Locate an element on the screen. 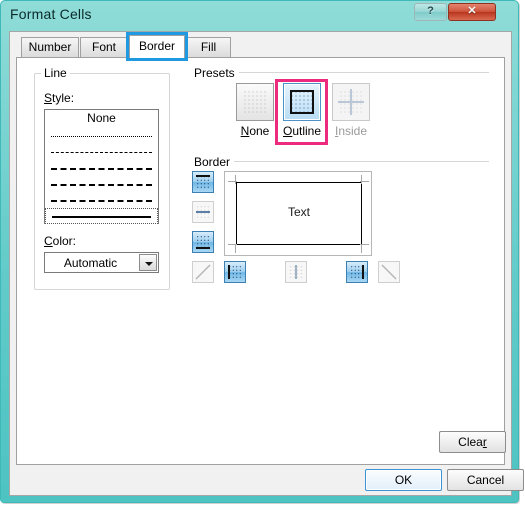 This screenshot has width=525, height=511. cancel-button: Cancel is located at coordinates (485, 480).